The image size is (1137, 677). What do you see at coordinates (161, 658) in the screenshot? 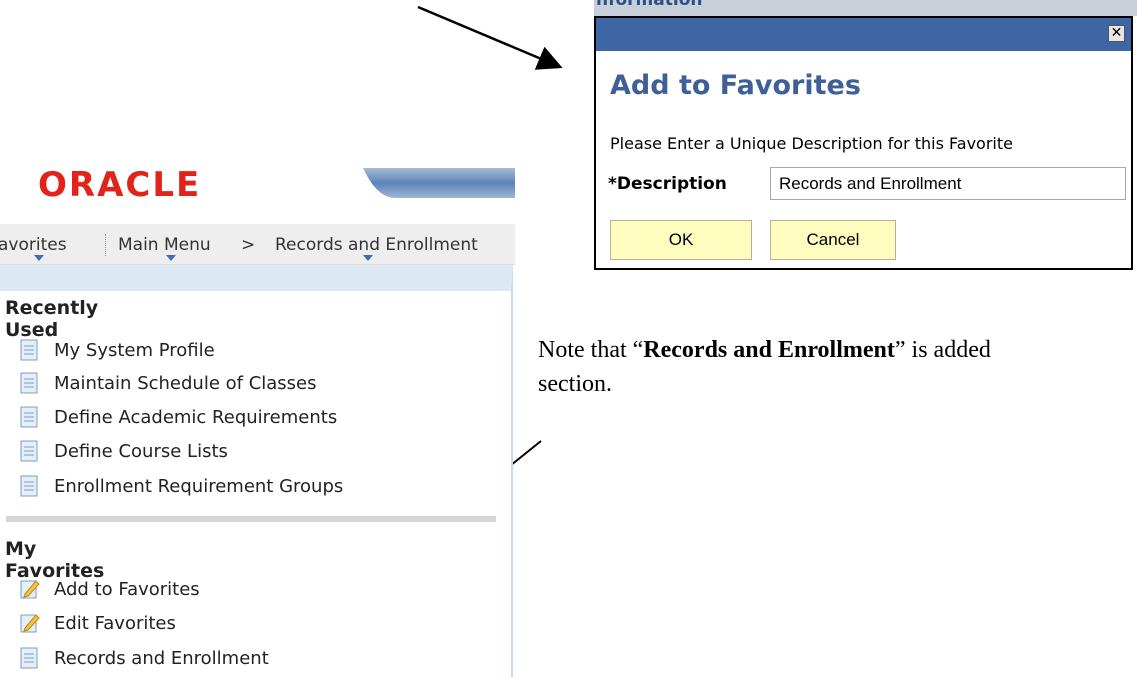
I see `favorite-item-label: Records and Enrollment` at bounding box center [161, 658].